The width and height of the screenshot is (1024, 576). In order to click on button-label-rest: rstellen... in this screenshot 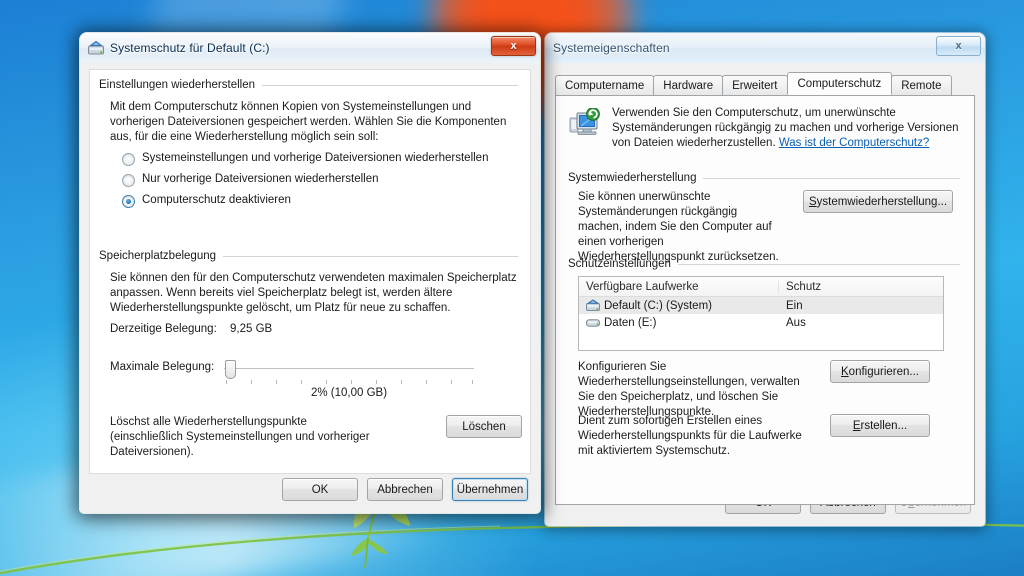, I will do `click(884, 425)`.